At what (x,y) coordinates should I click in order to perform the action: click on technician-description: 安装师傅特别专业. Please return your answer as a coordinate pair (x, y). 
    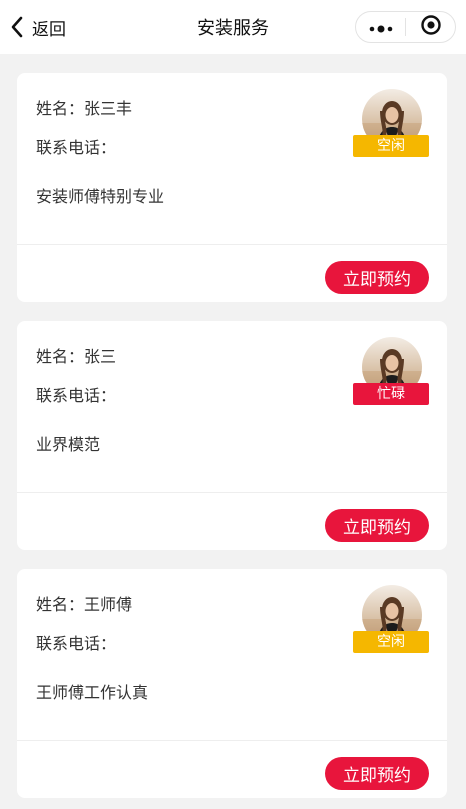
    Looking at the image, I should click on (100, 196).